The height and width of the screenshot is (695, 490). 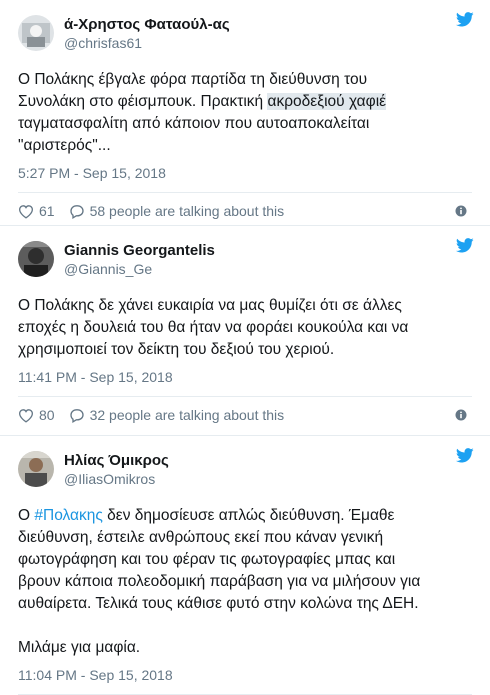 What do you see at coordinates (68, 515) in the screenshot?
I see `hashtag-link: #Πολακης` at bounding box center [68, 515].